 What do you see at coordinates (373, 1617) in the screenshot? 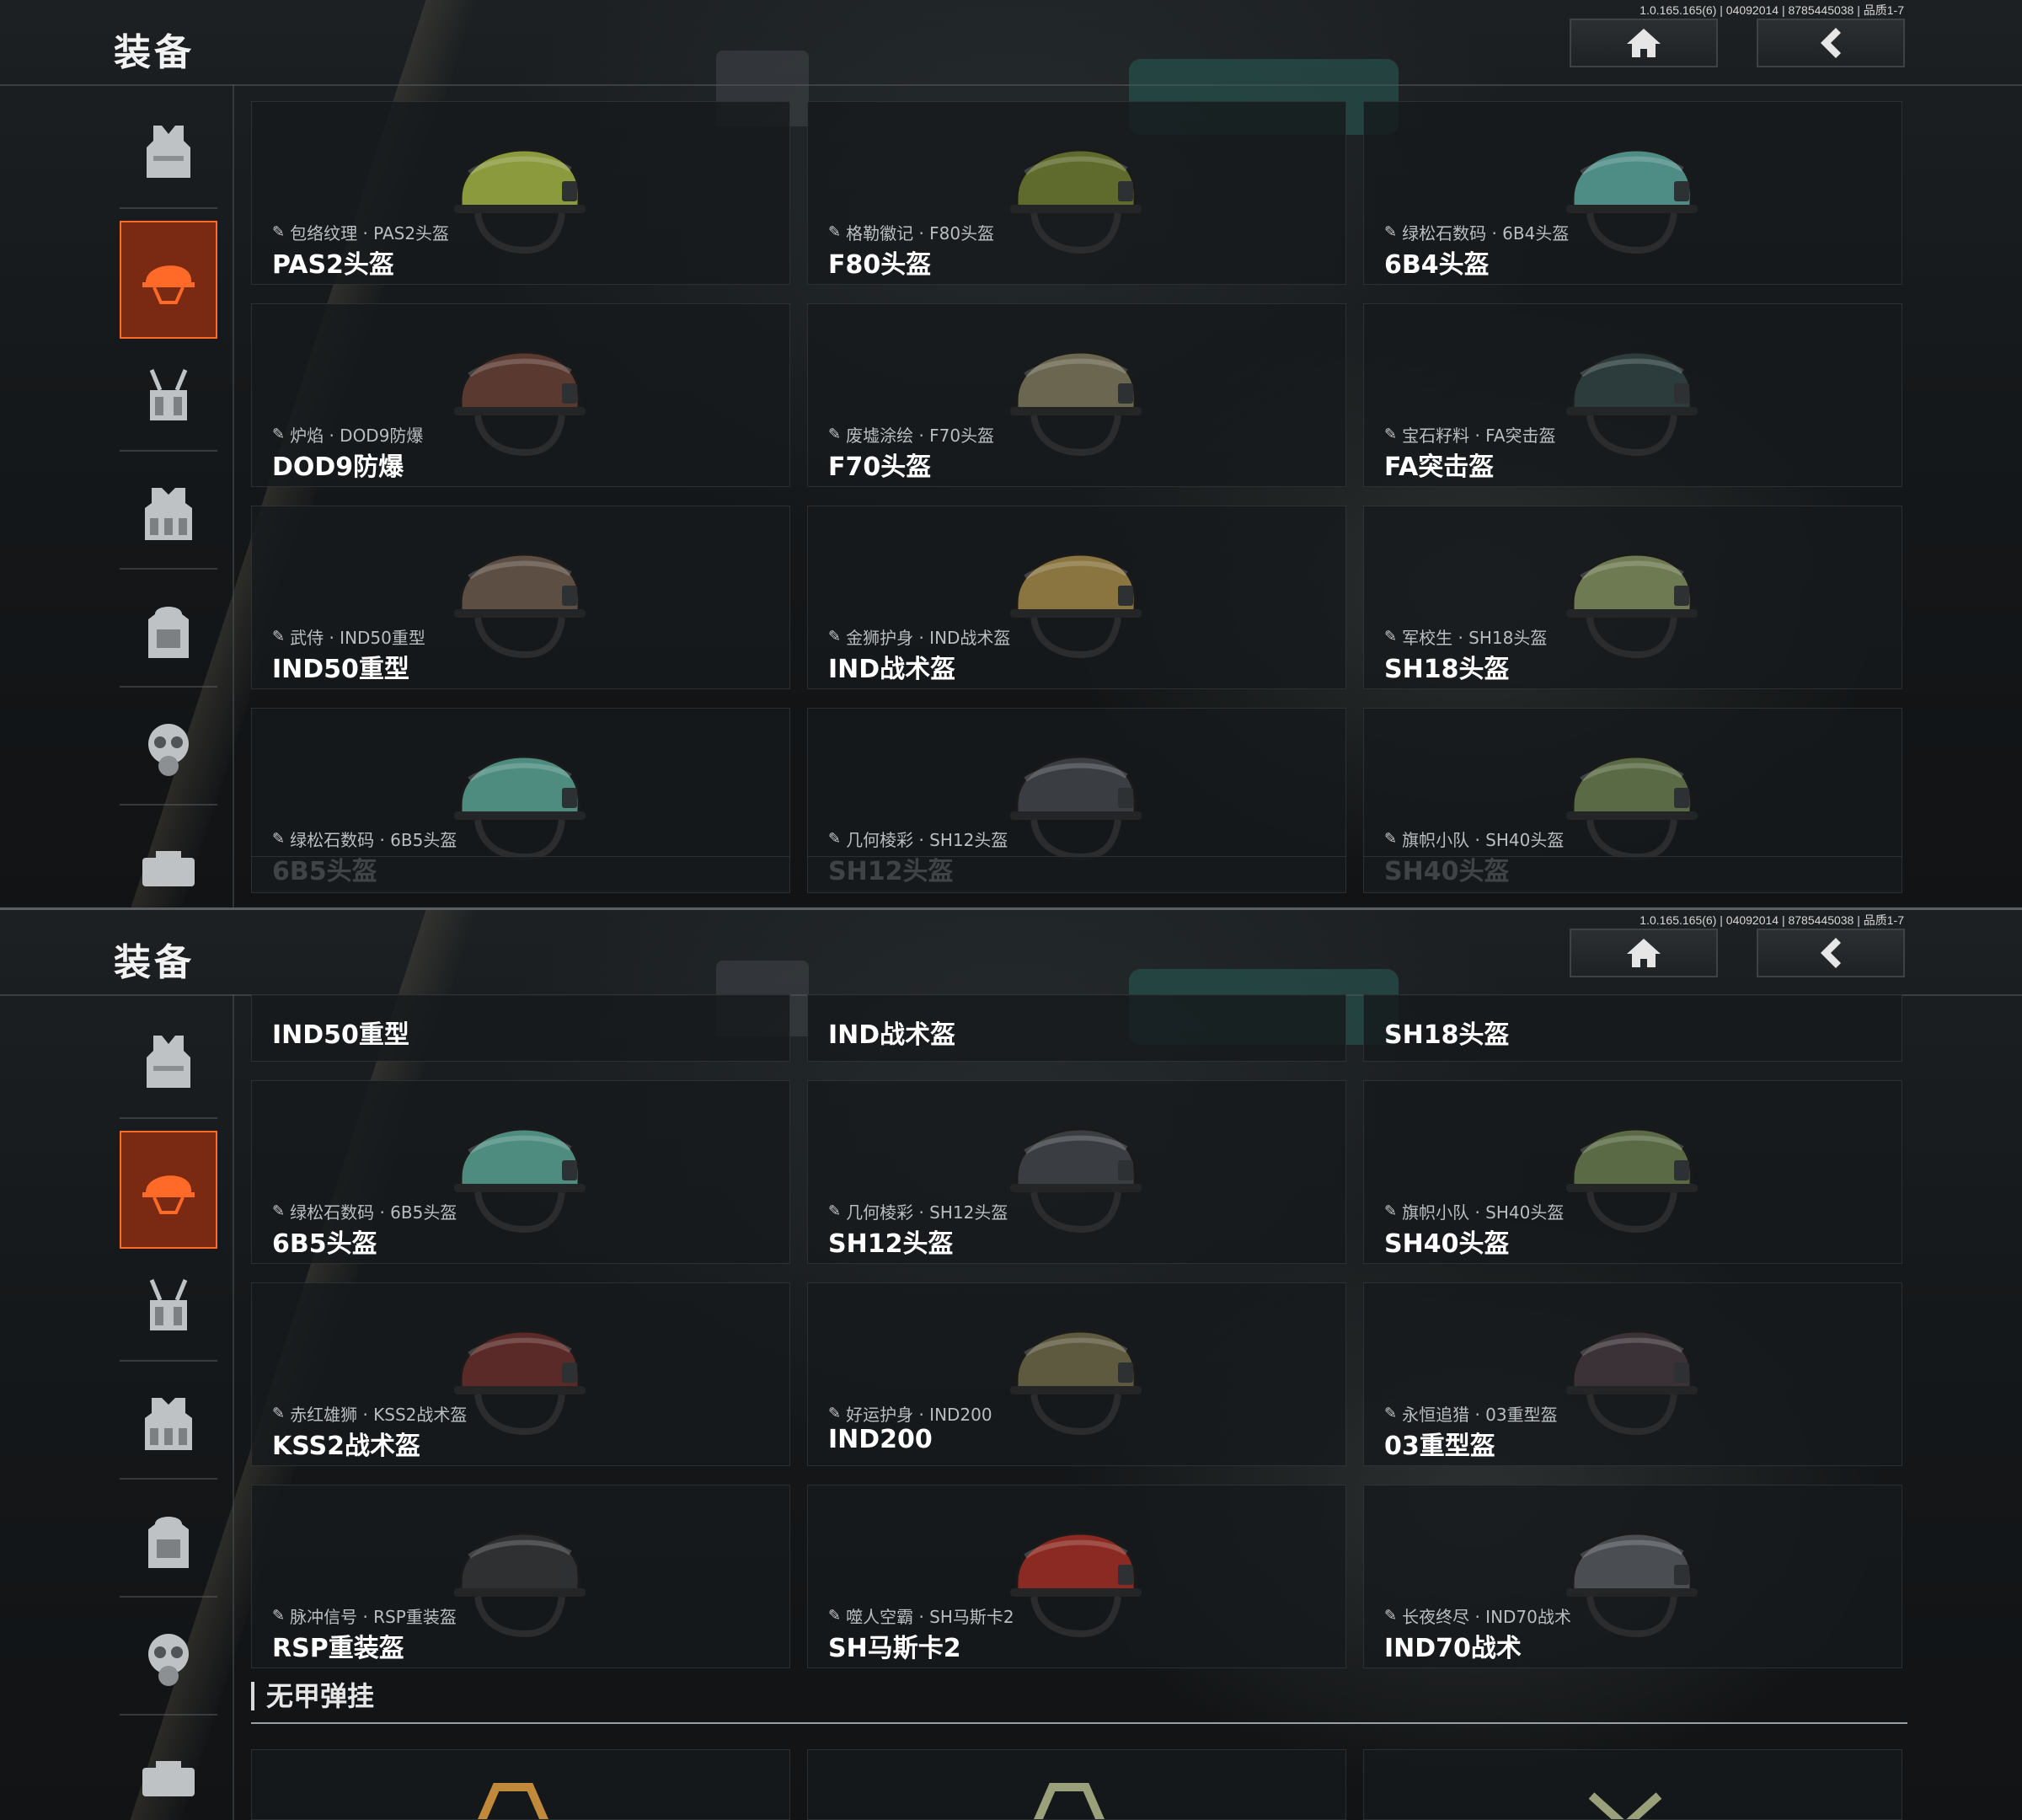
I see `skin-name: 脉冲信号 · RSP重装盔` at bounding box center [373, 1617].